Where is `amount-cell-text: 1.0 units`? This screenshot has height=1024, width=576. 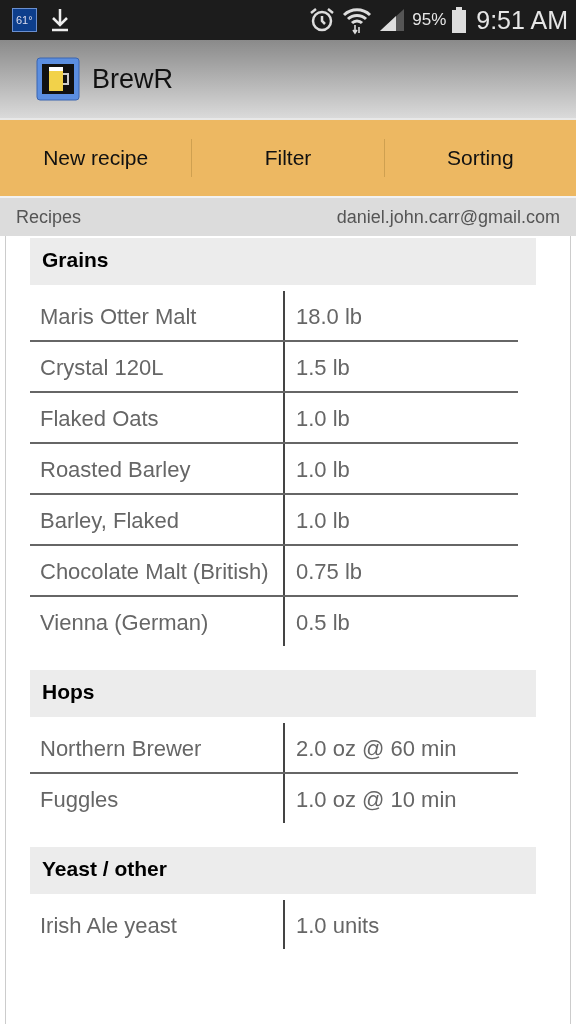
amount-cell-text: 1.0 units is located at coordinates (338, 926).